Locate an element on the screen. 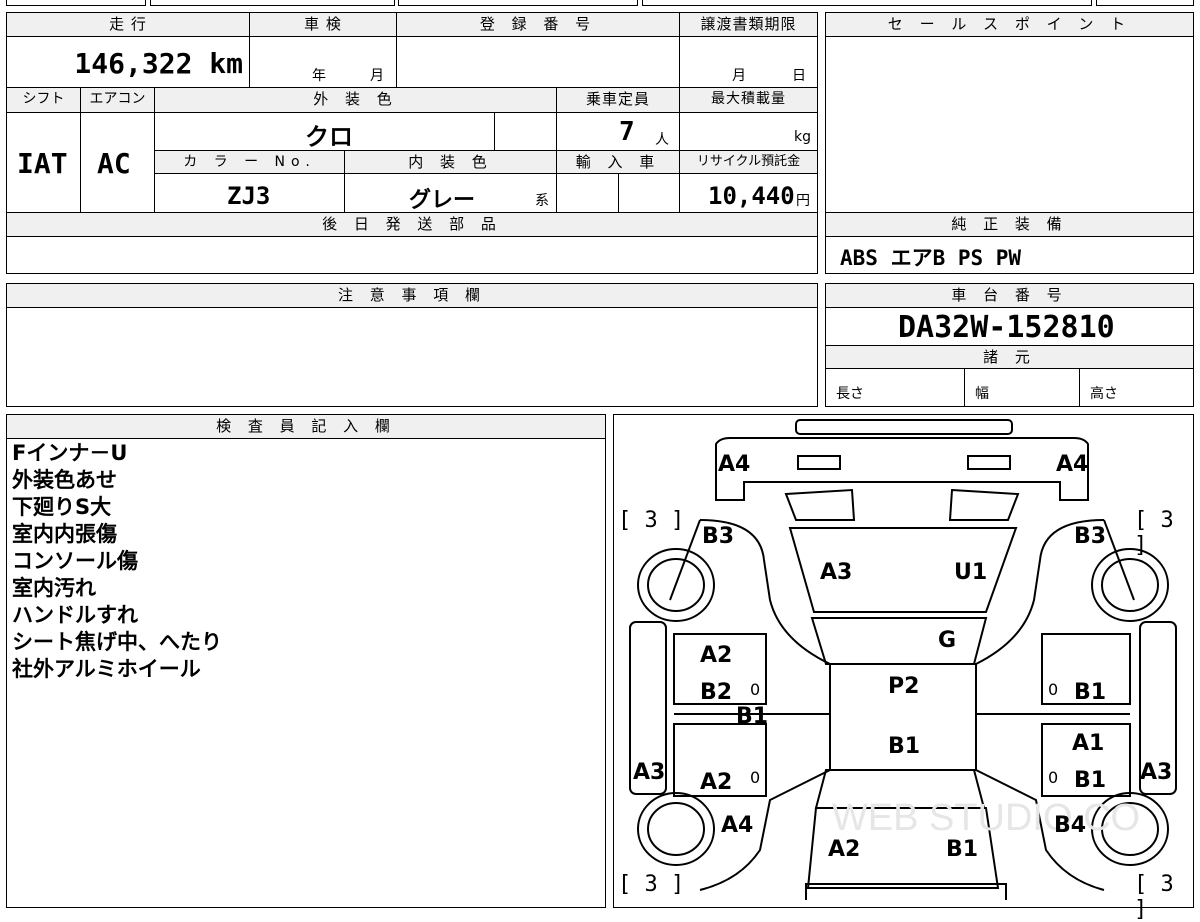 This screenshot has width=1200, height=922. tire-fl-value: 3 is located at coordinates (651, 520).